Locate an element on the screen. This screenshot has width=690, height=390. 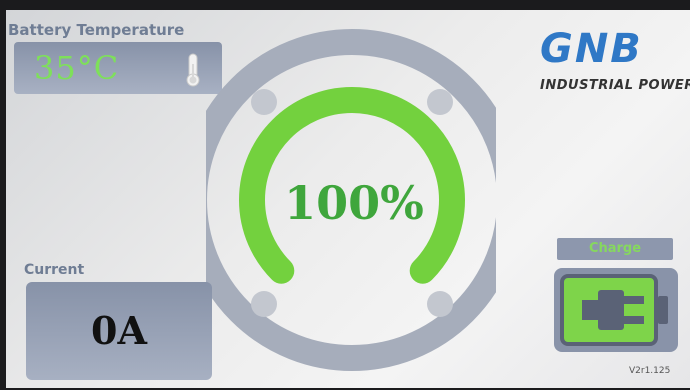
gnb-logo: GNB INDUSTRIAL POWER is located at coordinates (613, 62).